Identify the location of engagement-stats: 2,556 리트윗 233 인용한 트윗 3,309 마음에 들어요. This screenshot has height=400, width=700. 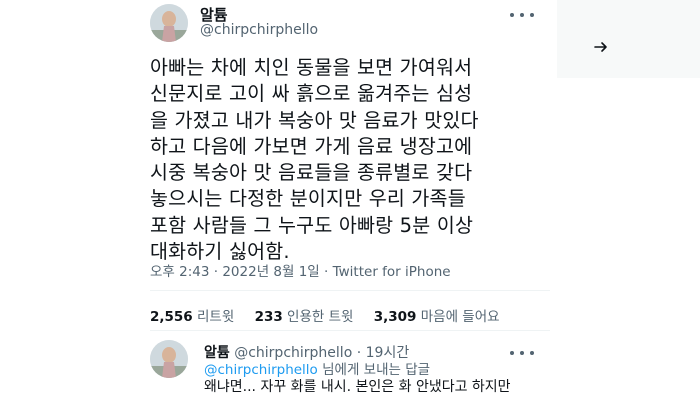
(333, 315).